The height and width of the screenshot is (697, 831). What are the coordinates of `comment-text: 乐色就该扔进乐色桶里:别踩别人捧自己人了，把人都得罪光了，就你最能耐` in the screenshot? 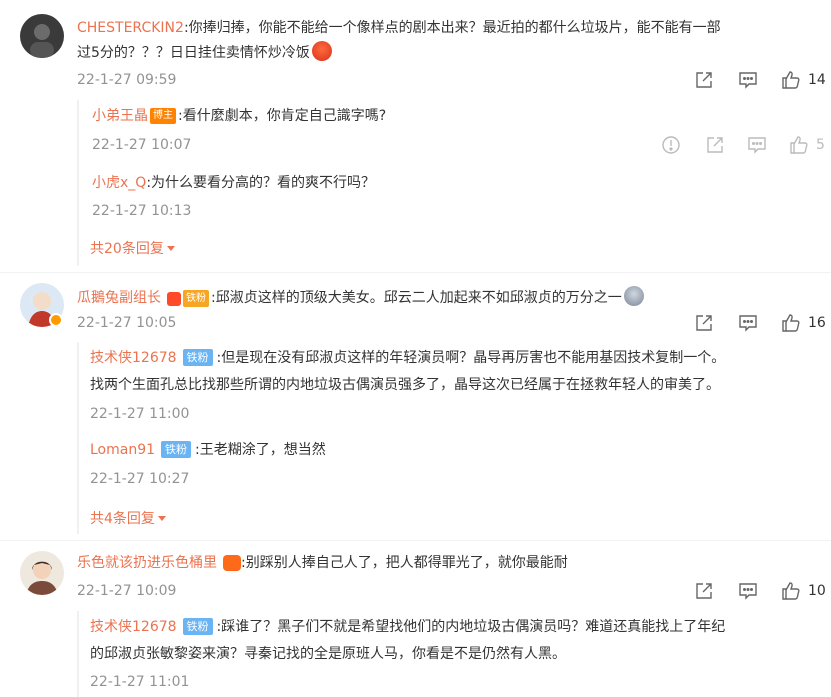 It's located at (322, 563).